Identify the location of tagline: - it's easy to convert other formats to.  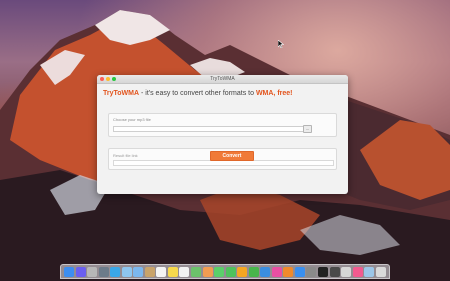
(197, 93).